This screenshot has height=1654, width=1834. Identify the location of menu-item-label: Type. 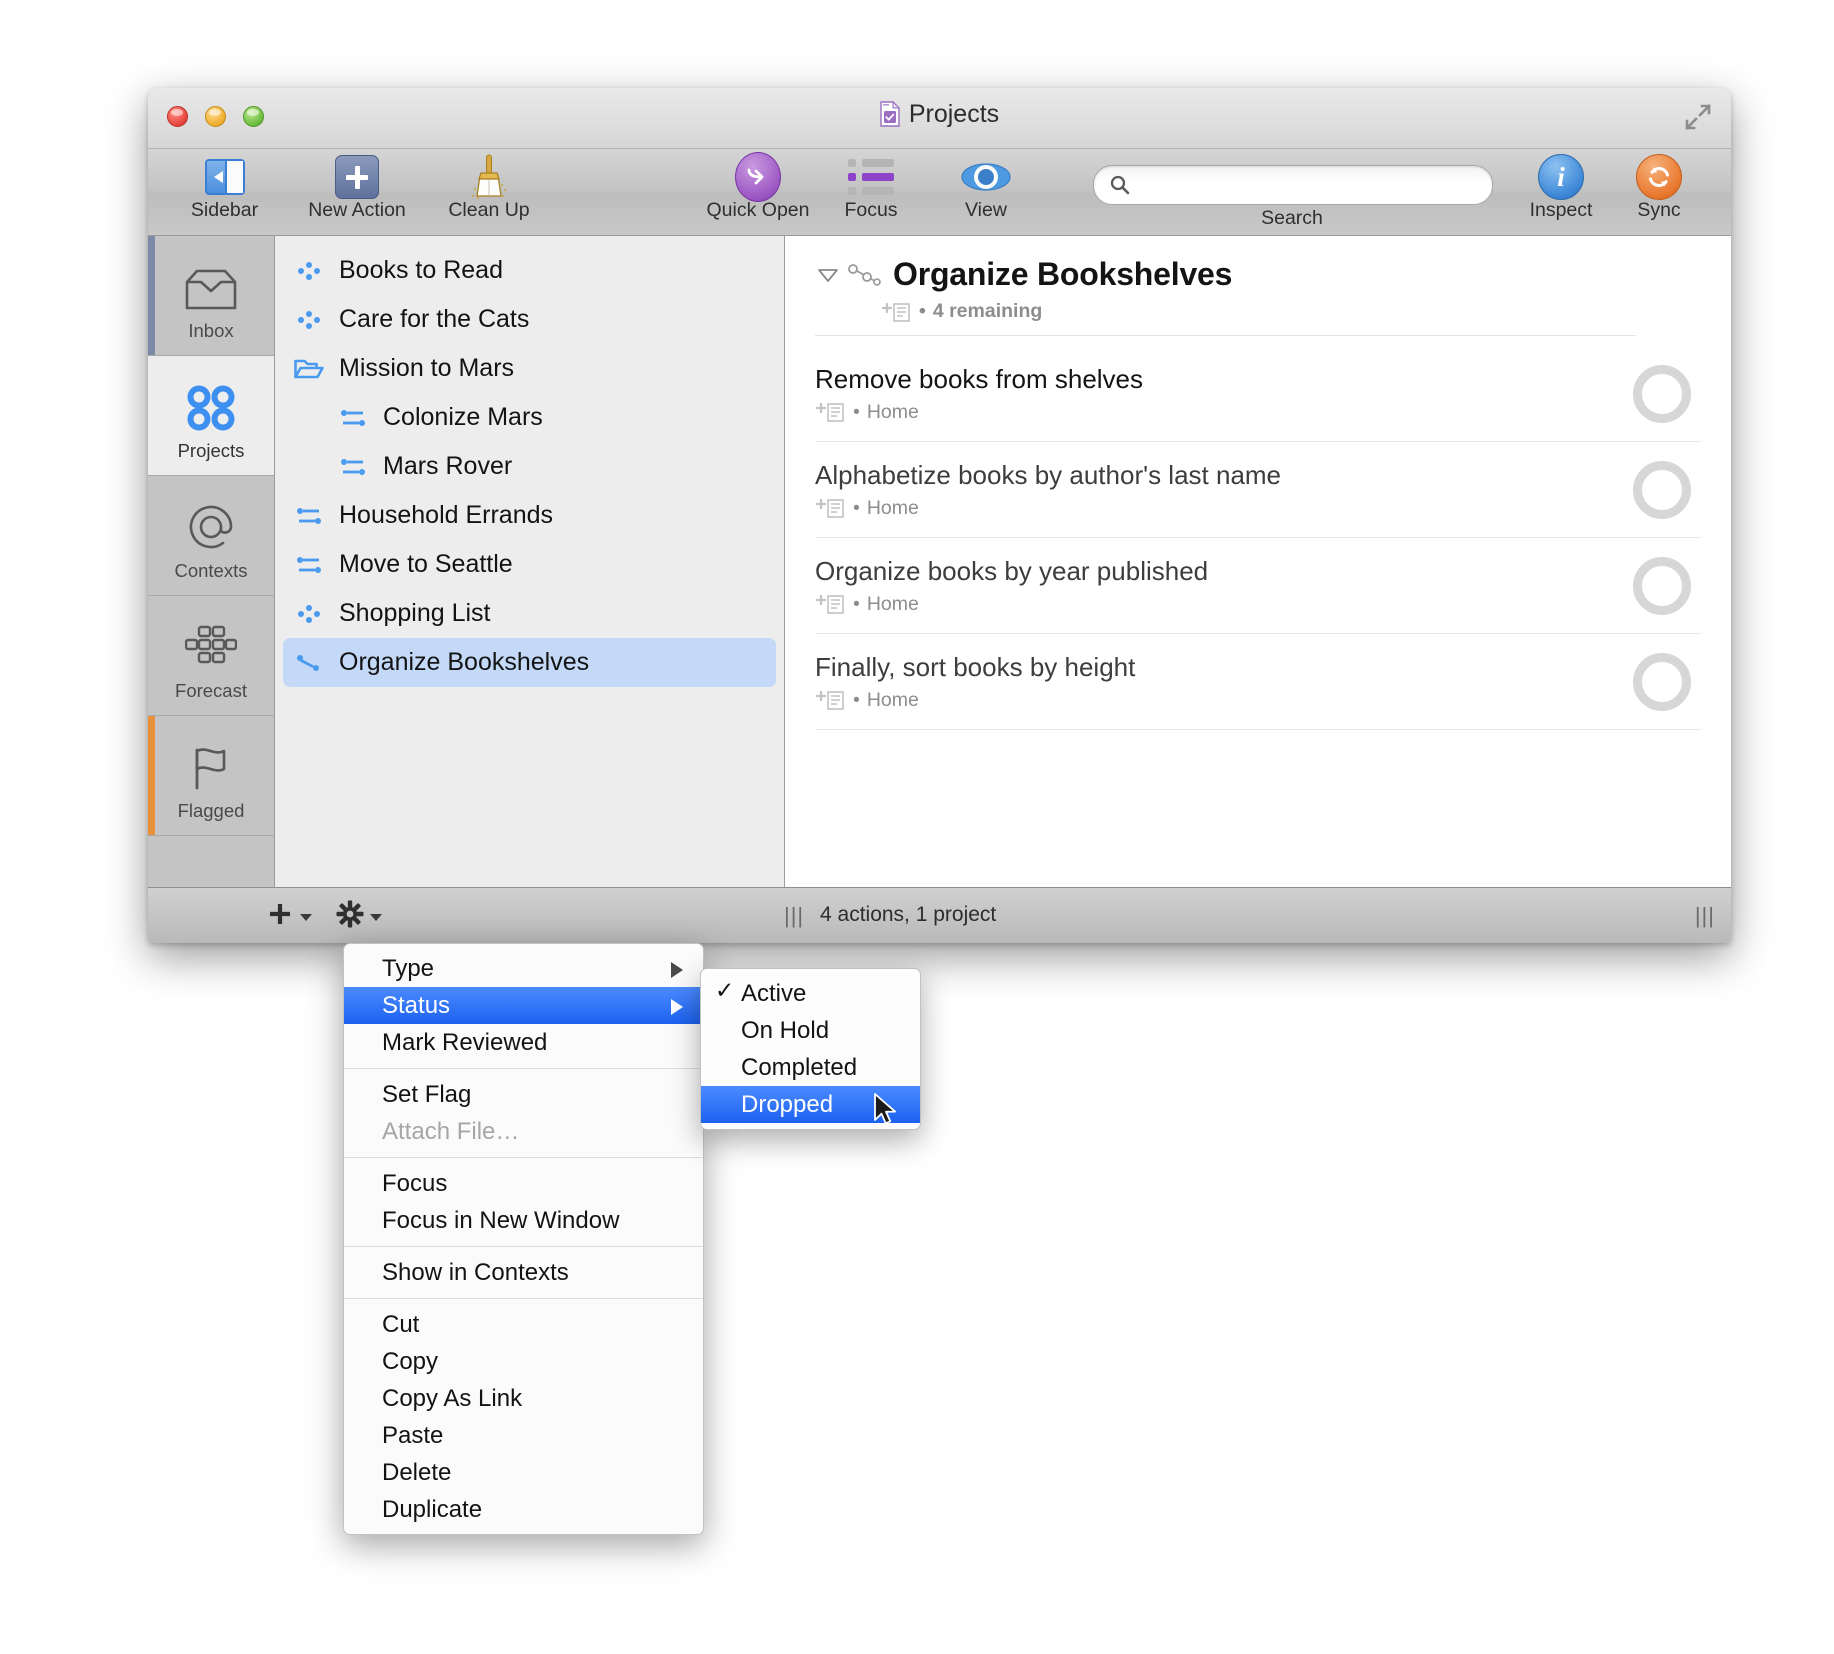
(408, 968).